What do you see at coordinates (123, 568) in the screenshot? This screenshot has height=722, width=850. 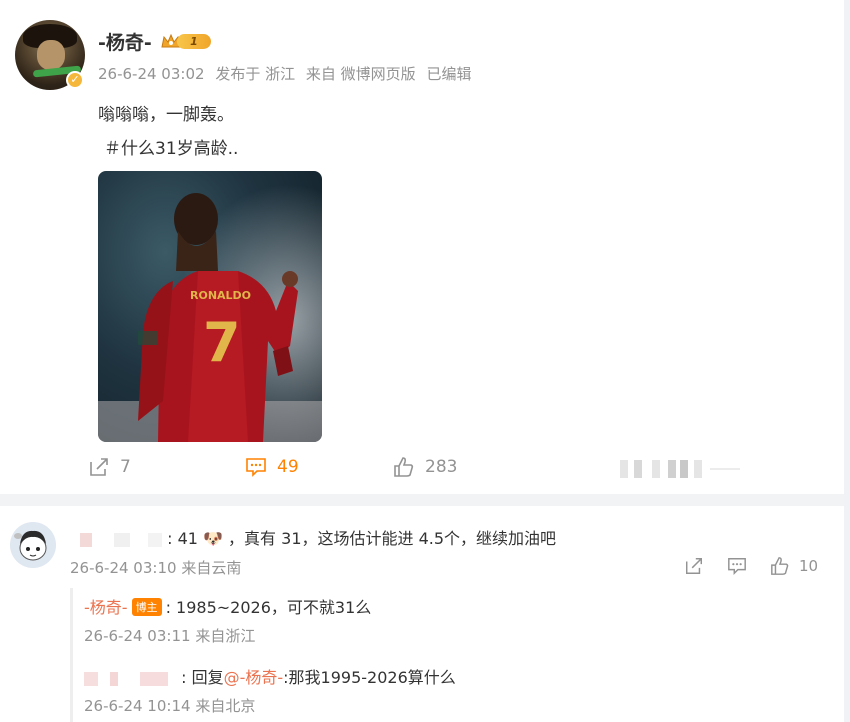 I see `comment-time: 26-6-24 03:10` at bounding box center [123, 568].